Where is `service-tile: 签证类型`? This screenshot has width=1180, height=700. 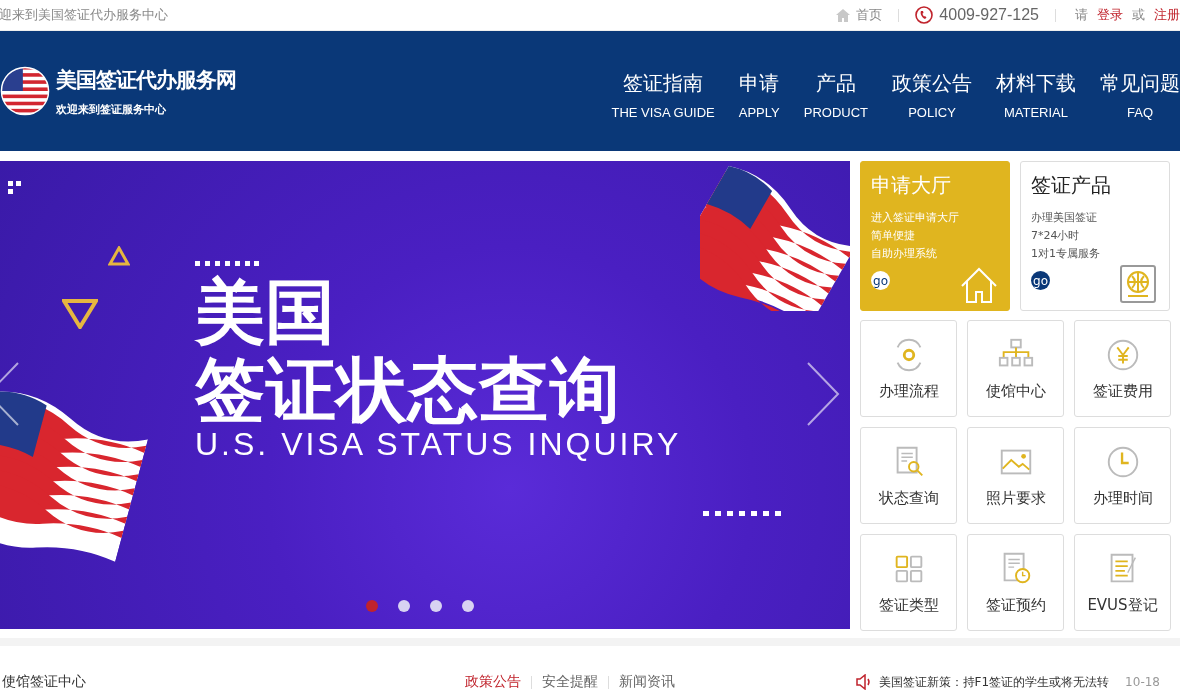 service-tile: 签证类型 is located at coordinates (908, 582).